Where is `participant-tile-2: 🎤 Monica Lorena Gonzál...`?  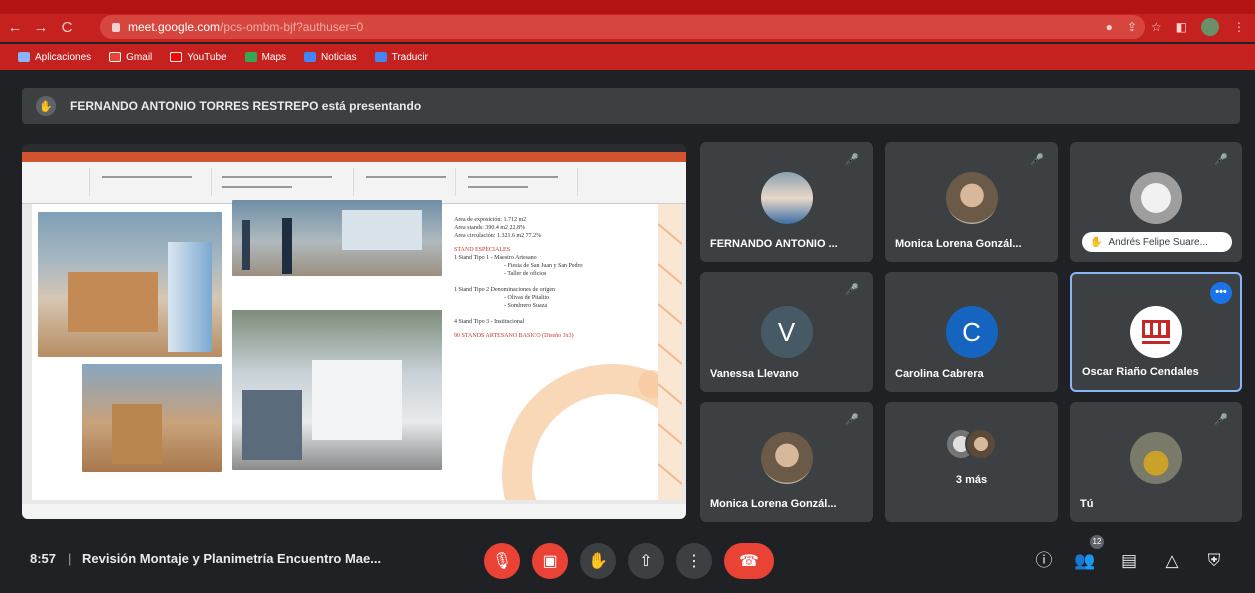
participant-tile-2: 🎤 Monica Lorena Gonzál... is located at coordinates (971, 202).